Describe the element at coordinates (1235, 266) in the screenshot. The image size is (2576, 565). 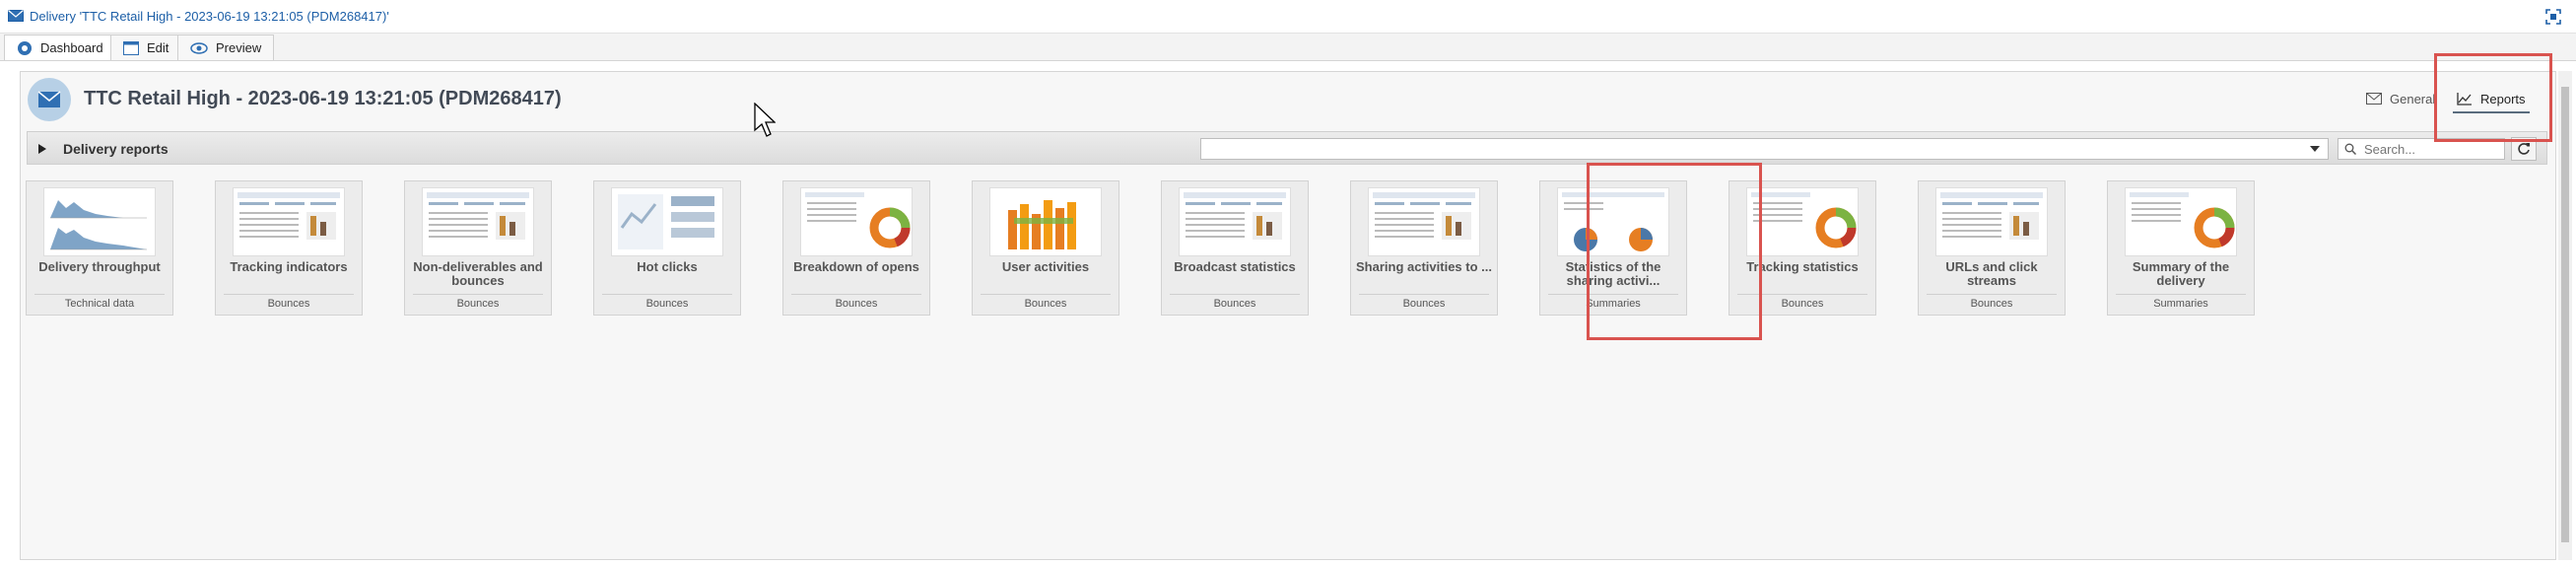
I see `report-card-title: Broadcast statistics` at that location.